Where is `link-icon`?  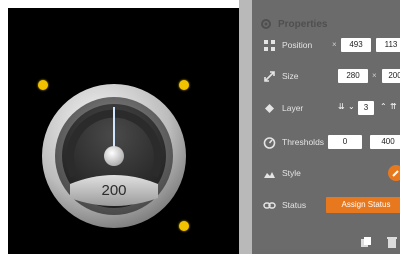 link-icon is located at coordinates (269, 205).